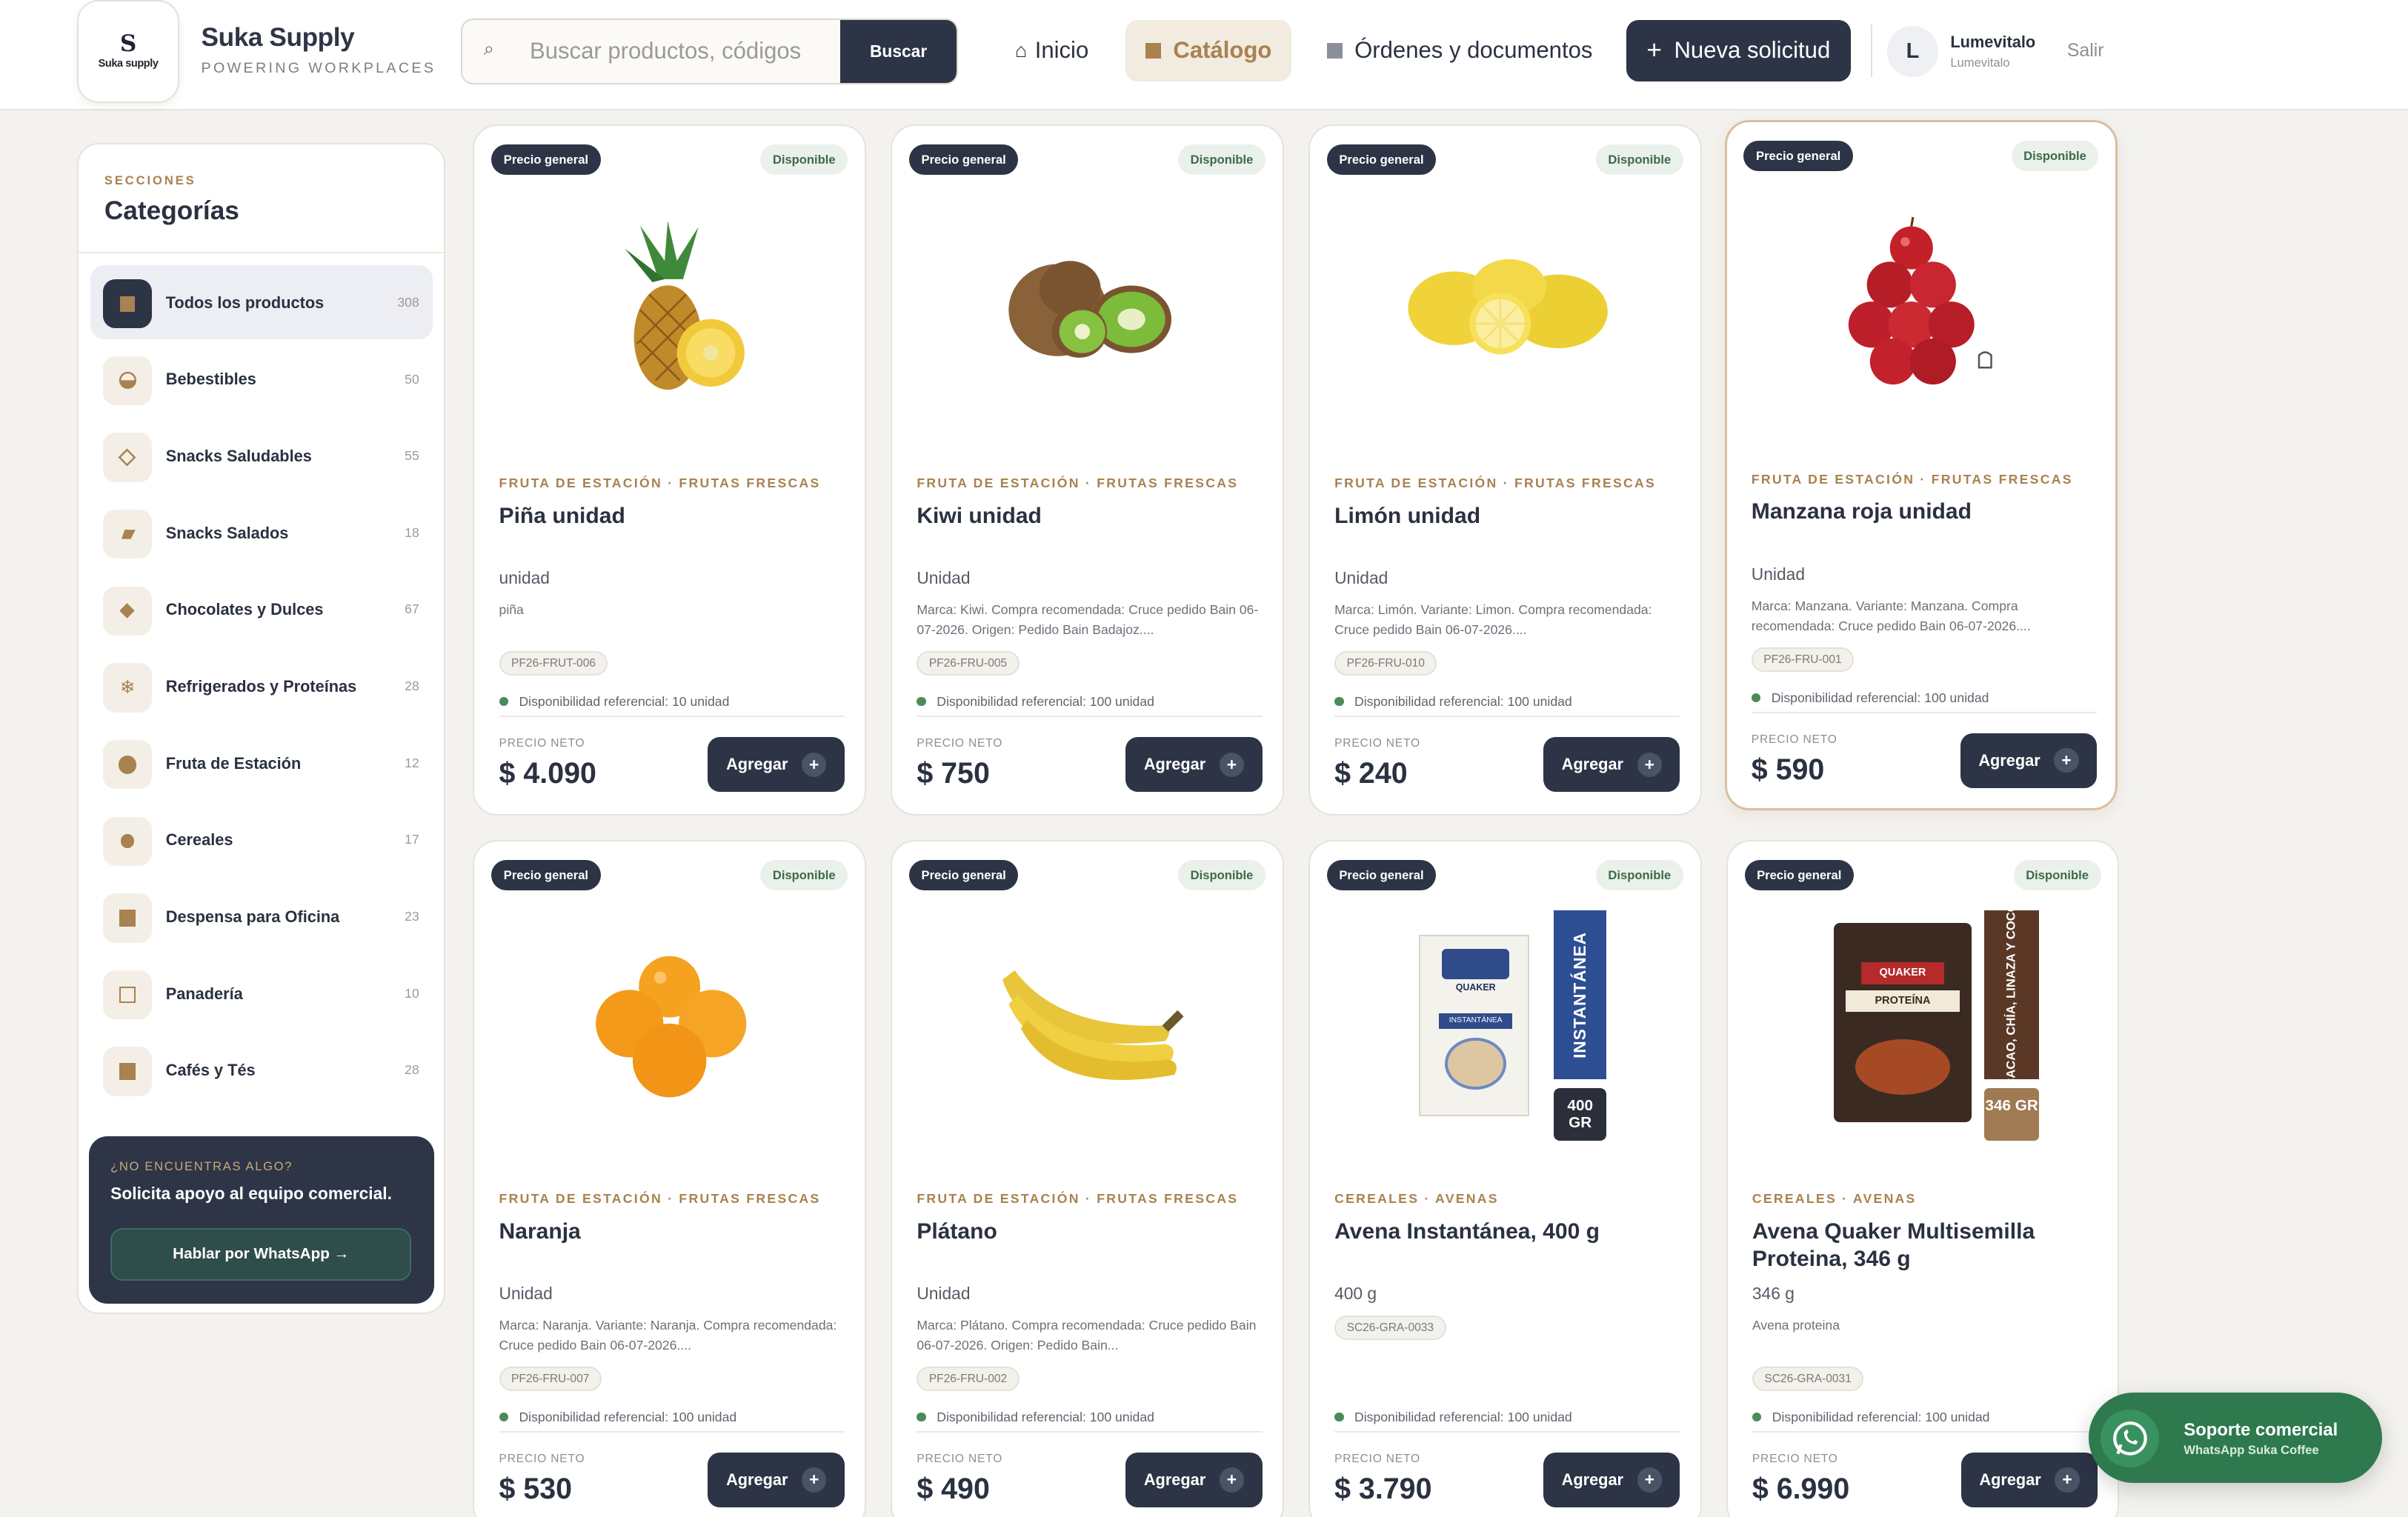 The image size is (2408, 1517). I want to click on category-refrigerados: ❄ Refrigerados y Proteínas 28, so click(261, 686).